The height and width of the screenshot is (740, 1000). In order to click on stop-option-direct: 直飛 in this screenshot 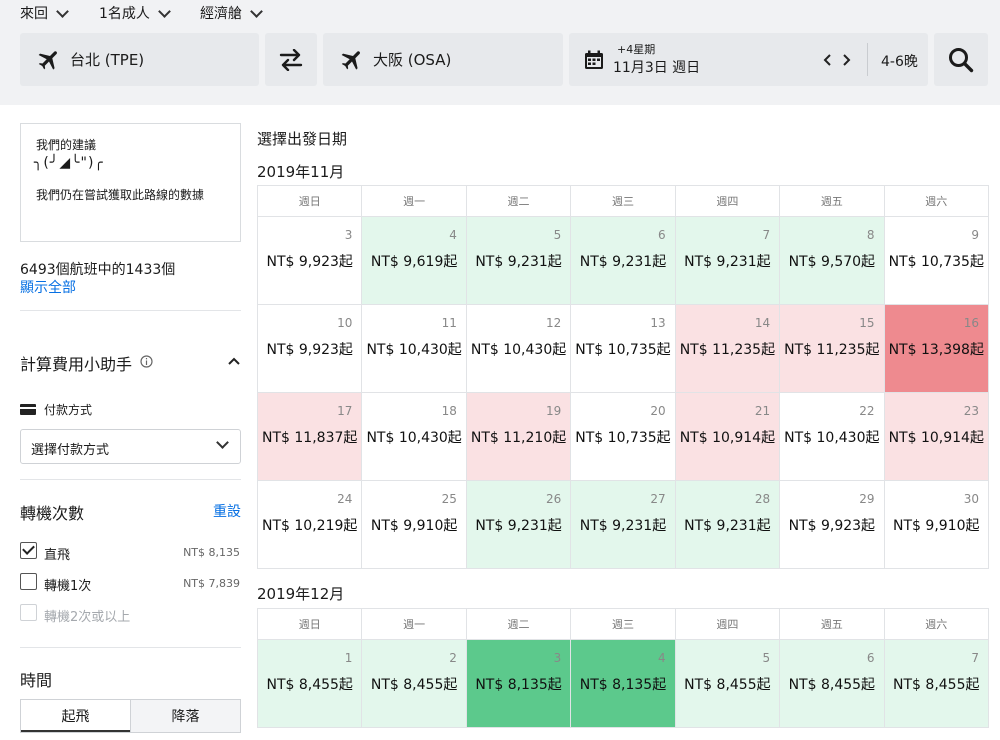, I will do `click(57, 553)`.